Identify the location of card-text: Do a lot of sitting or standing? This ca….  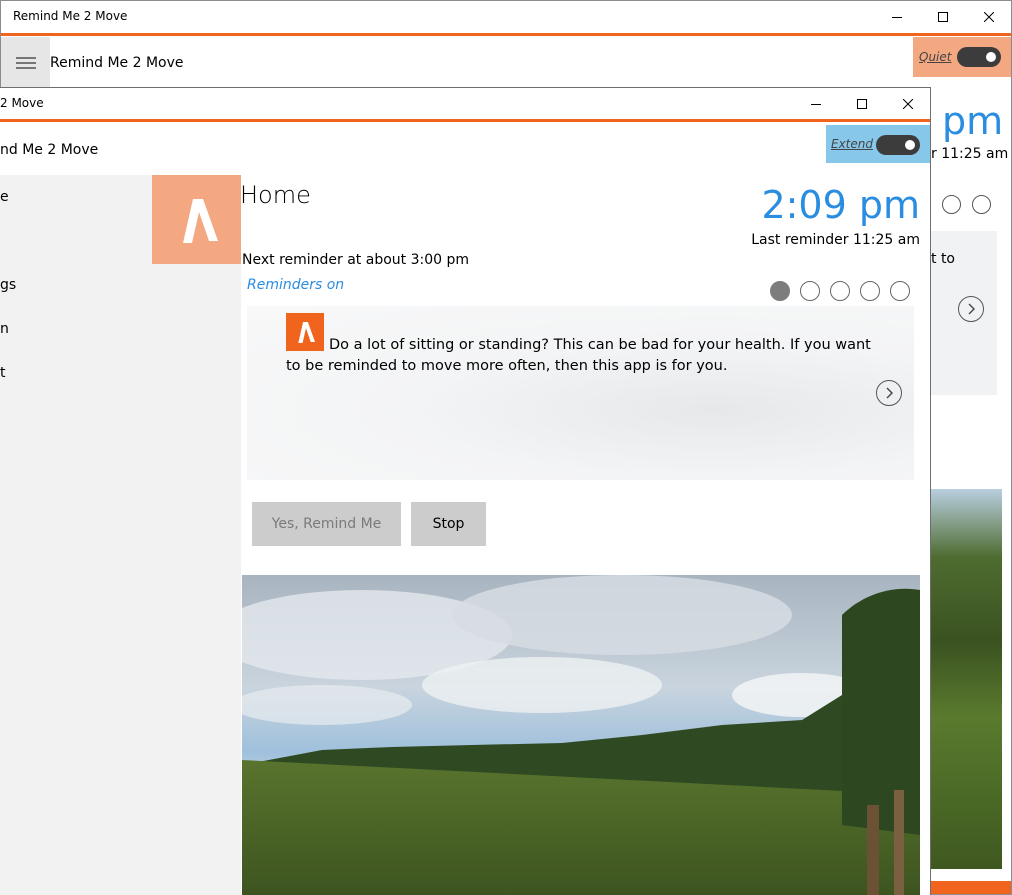
(578, 355).